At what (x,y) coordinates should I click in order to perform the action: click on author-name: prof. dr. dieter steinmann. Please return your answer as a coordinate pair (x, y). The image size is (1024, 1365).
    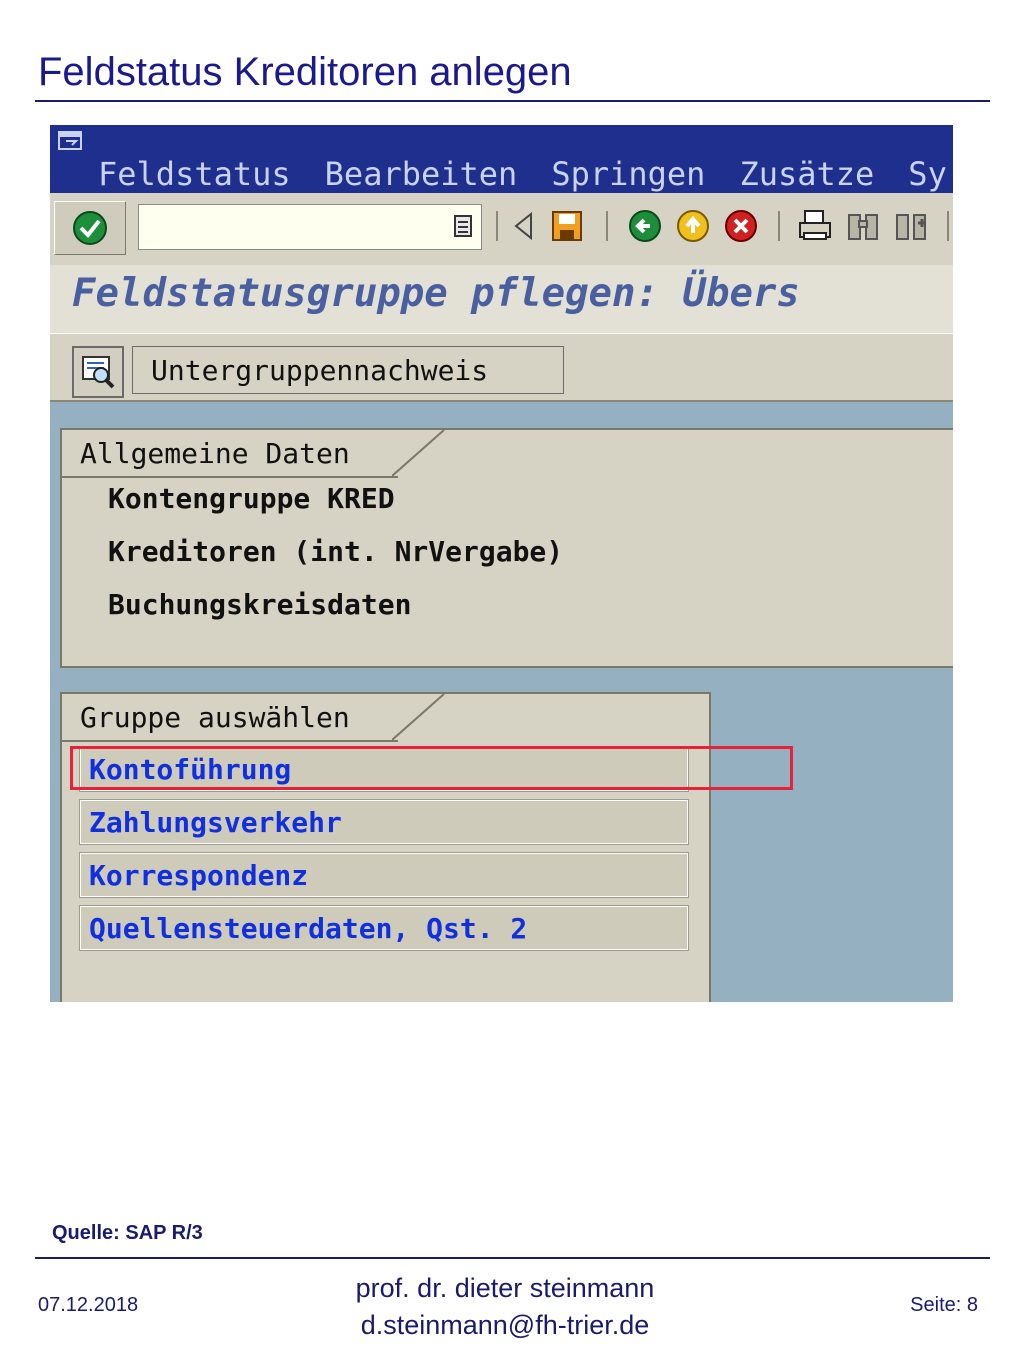
    Looking at the image, I should click on (505, 1288).